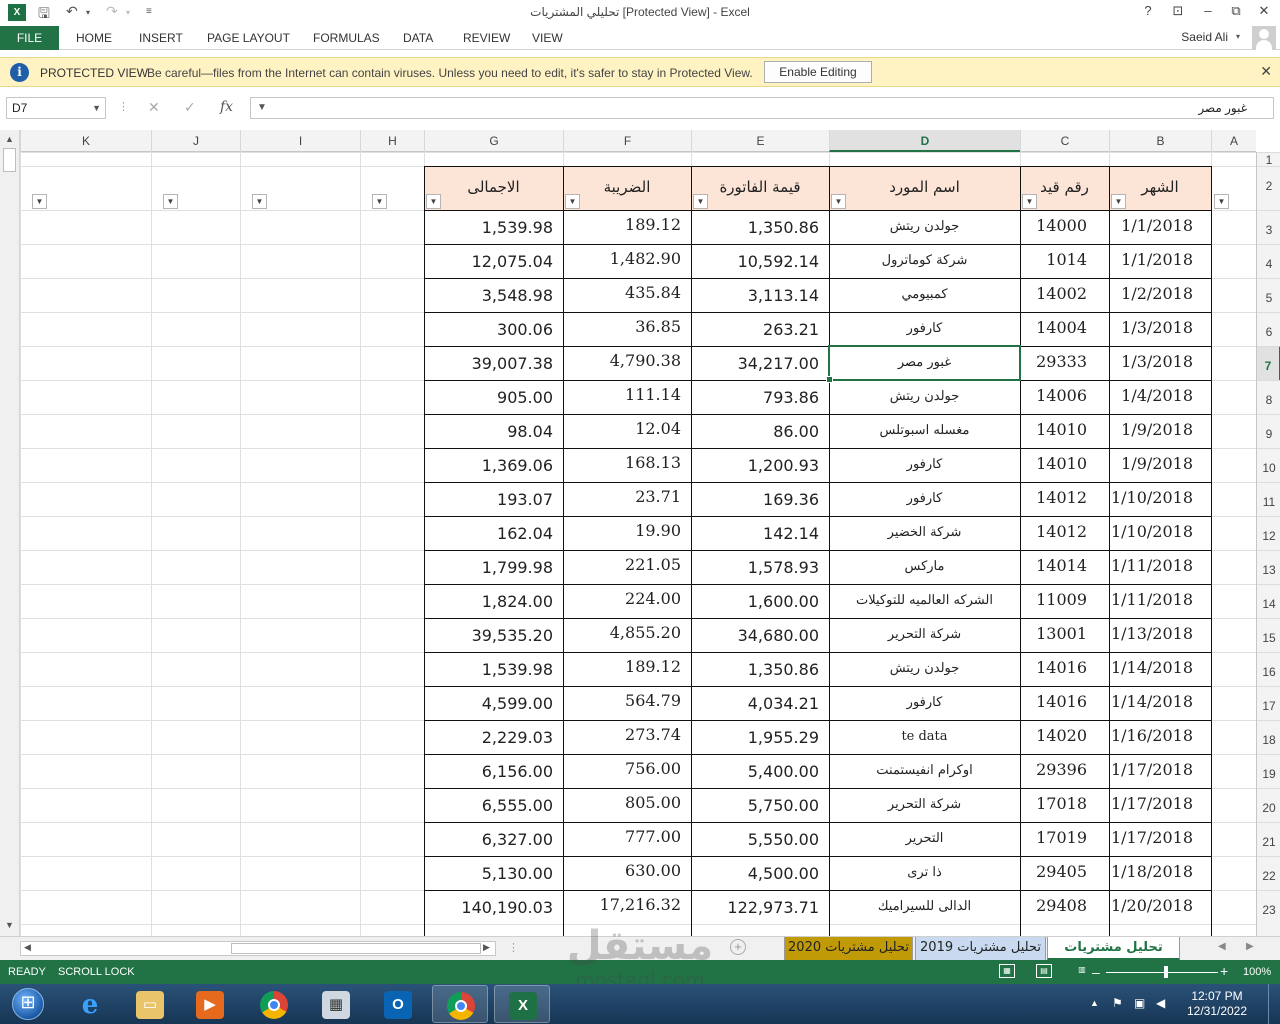 This screenshot has height=1024, width=1280. What do you see at coordinates (1148, 10) in the screenshot?
I see `help-icon: ?` at bounding box center [1148, 10].